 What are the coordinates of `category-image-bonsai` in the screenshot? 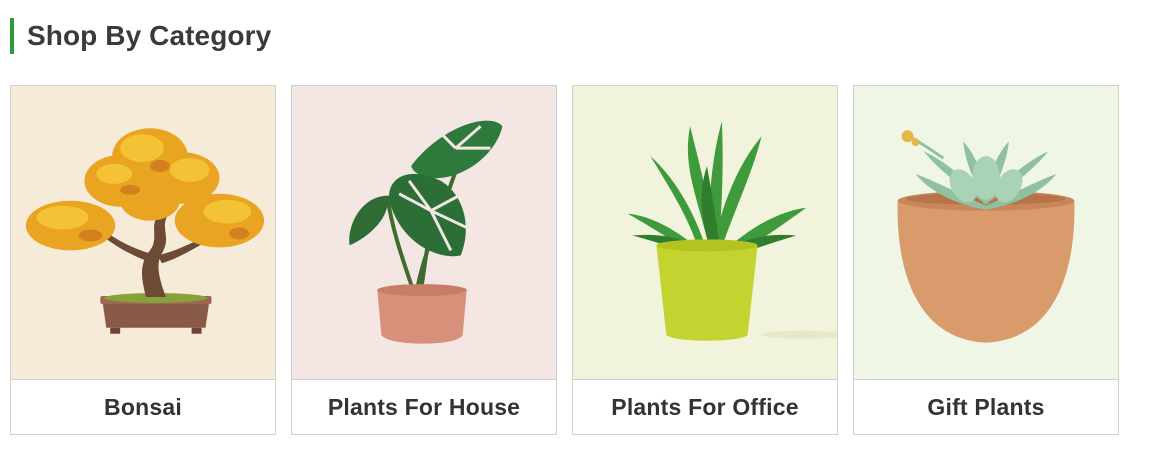 It's located at (143, 233).